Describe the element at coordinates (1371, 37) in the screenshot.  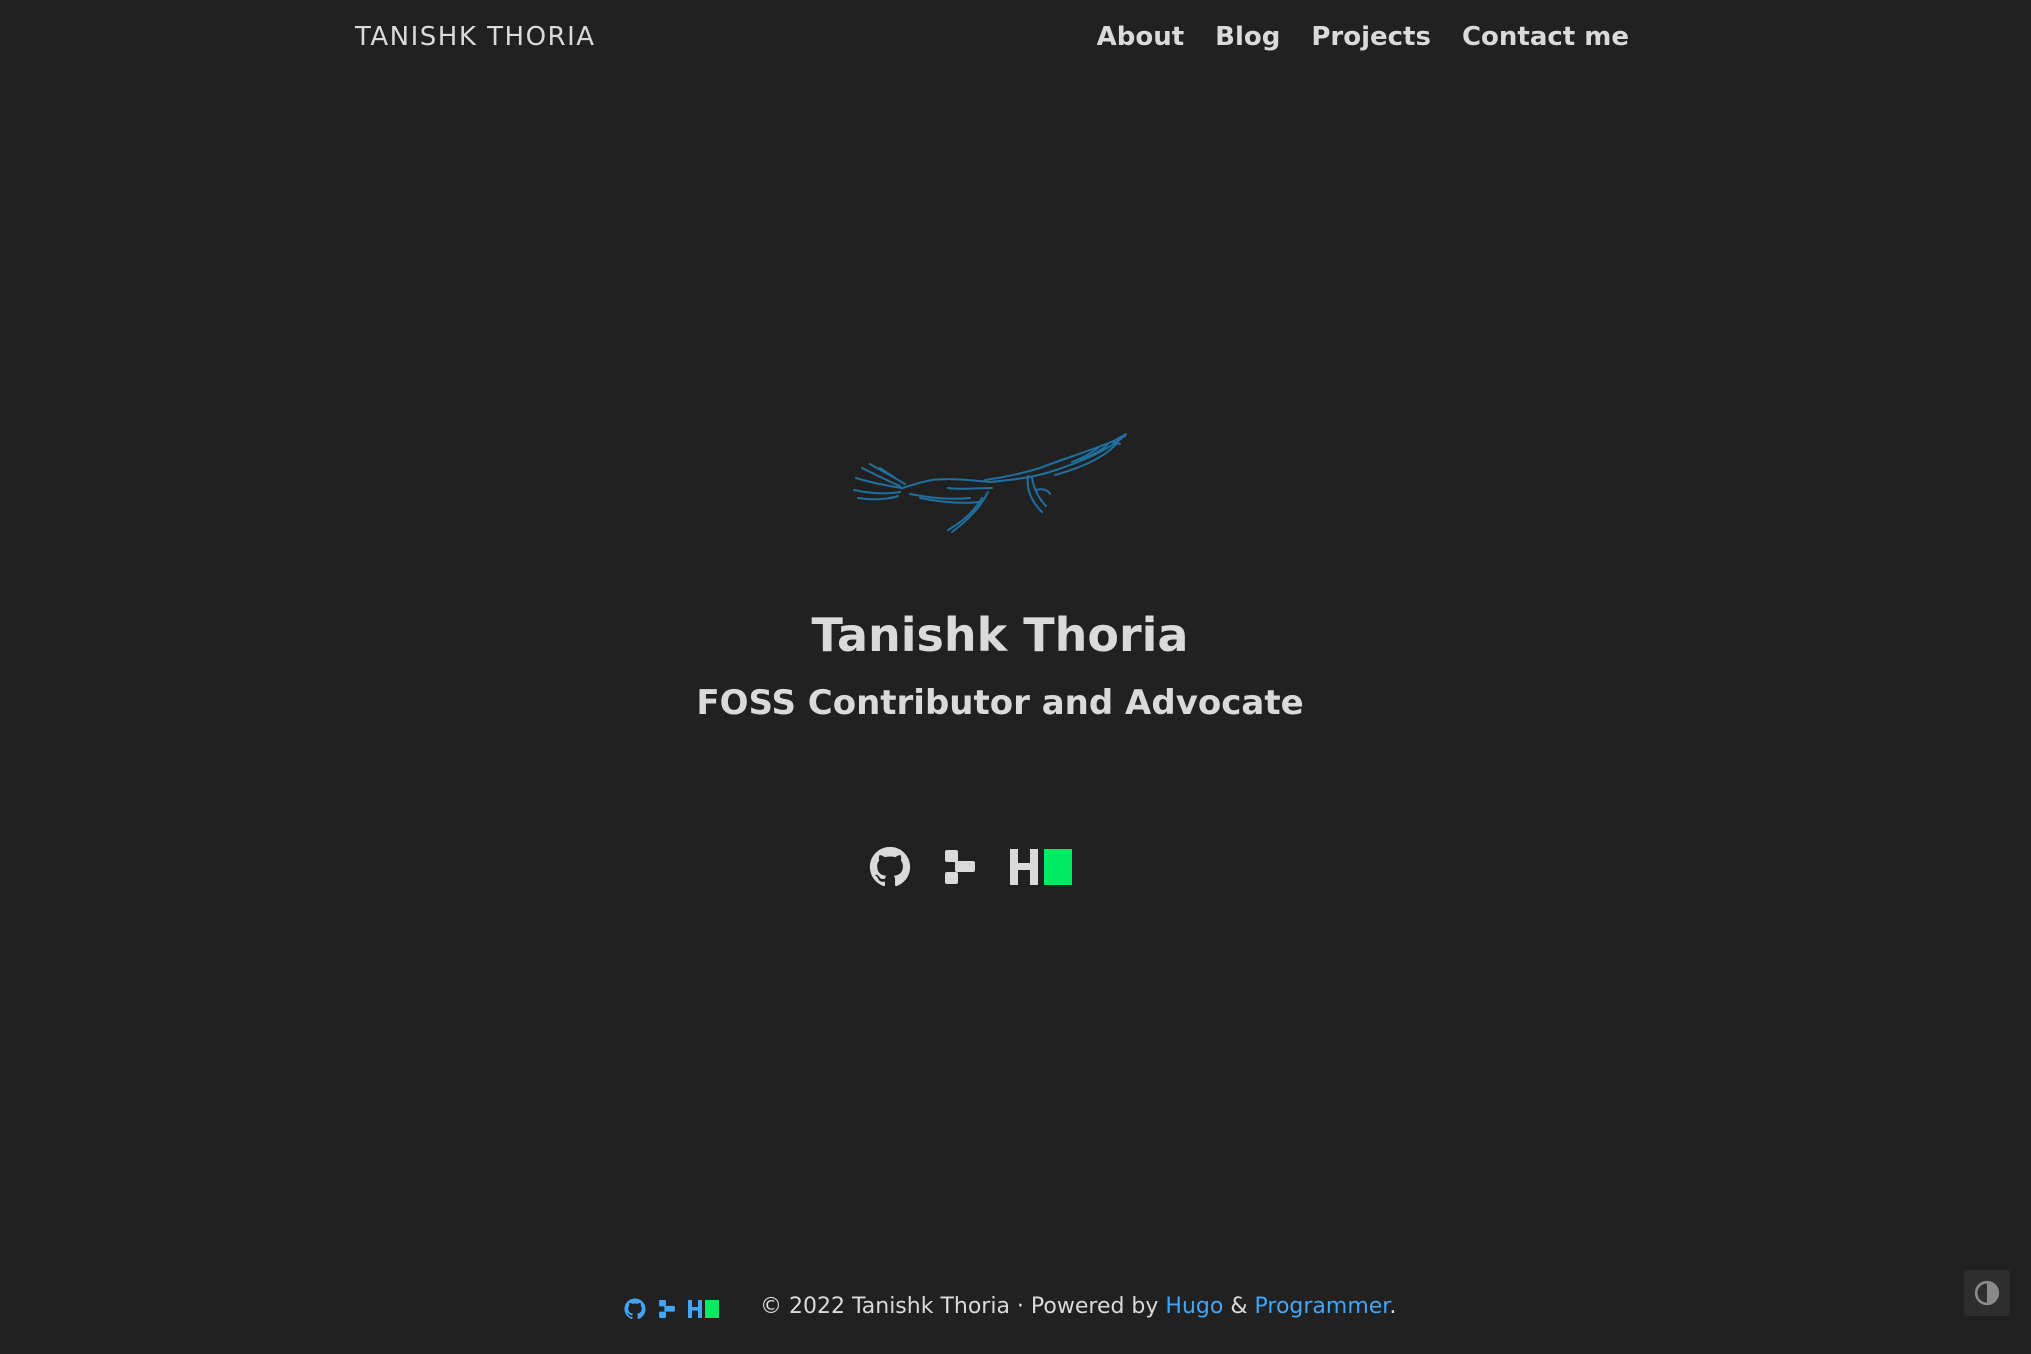
I see `nav-projects: Projects` at that location.